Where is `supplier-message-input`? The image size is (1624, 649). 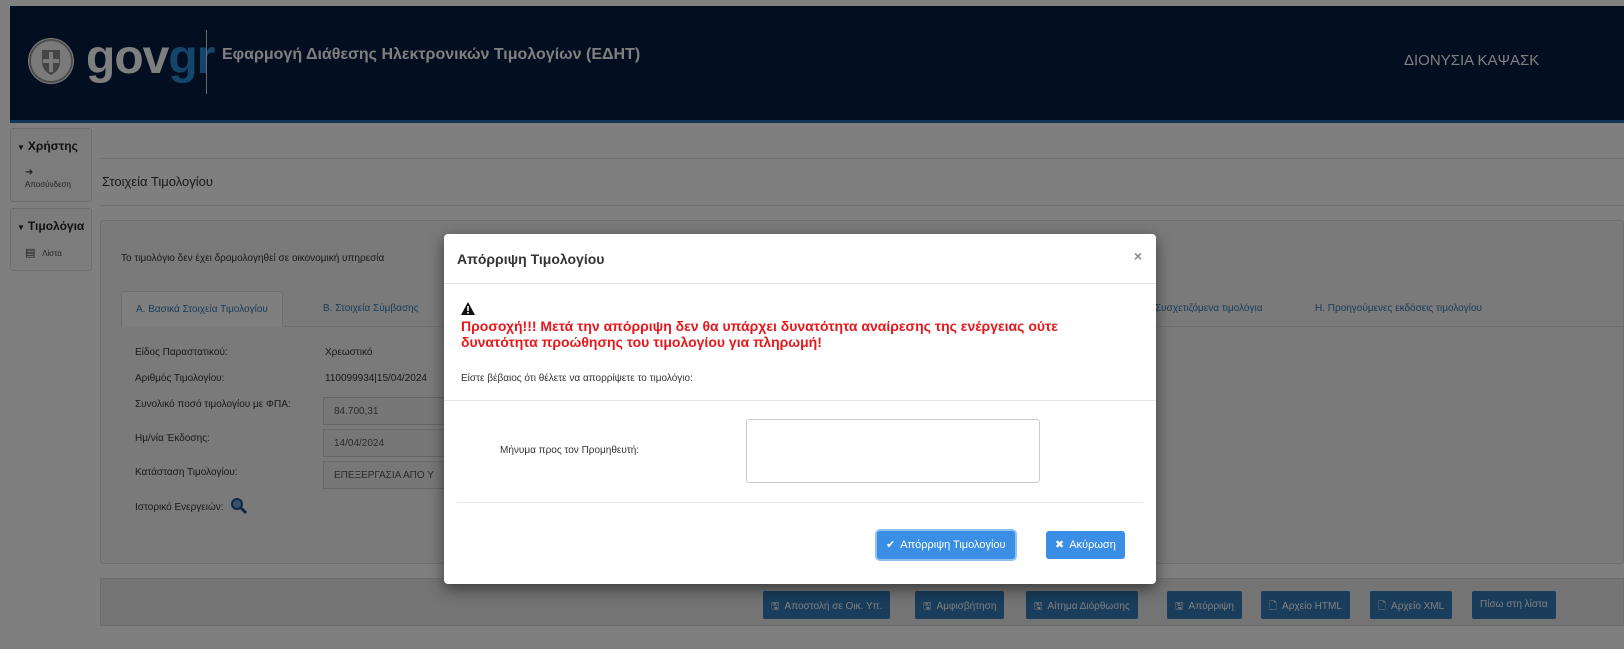
supplier-message-input is located at coordinates (893, 451).